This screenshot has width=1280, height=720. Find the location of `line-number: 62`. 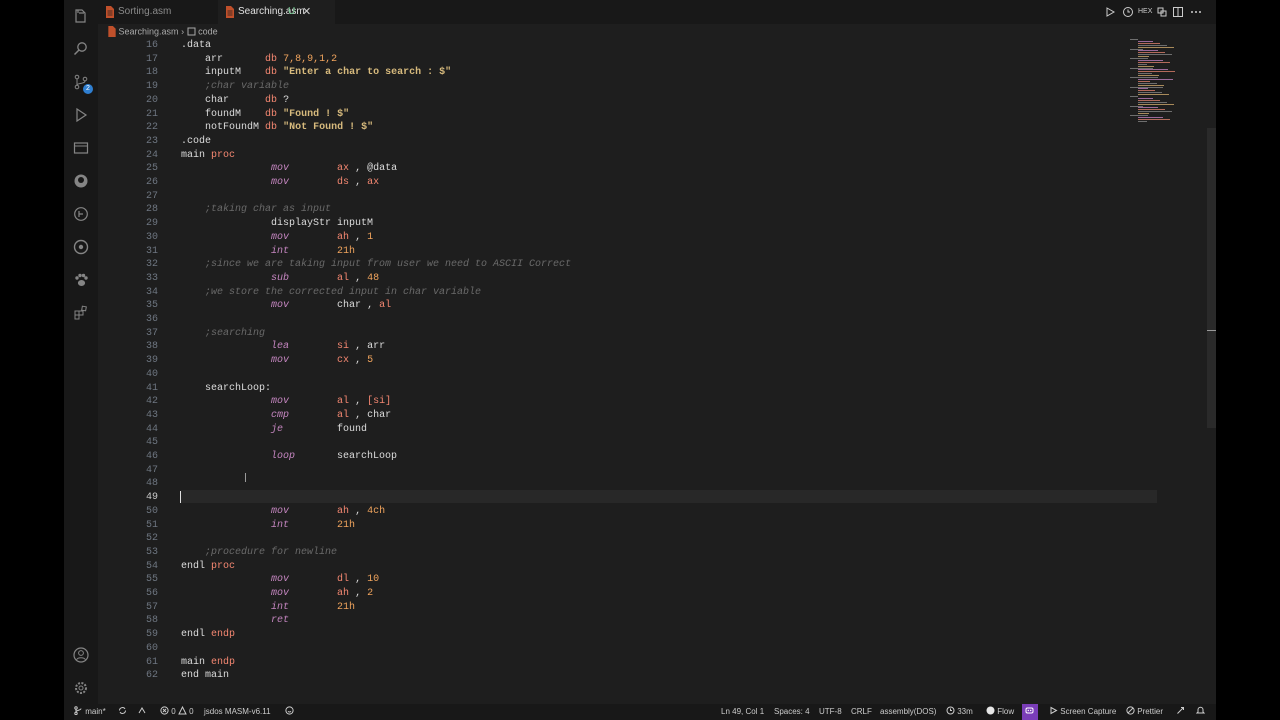

line-number: 62 is located at coordinates (151, 676).